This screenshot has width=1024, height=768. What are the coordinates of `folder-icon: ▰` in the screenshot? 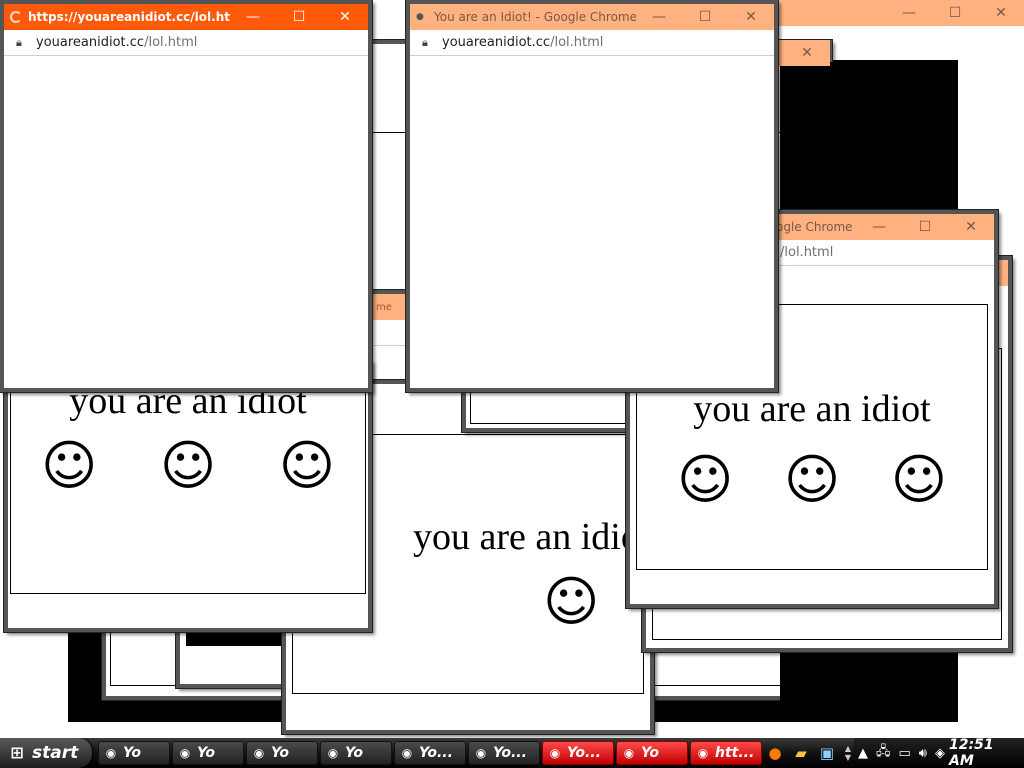 It's located at (801, 753).